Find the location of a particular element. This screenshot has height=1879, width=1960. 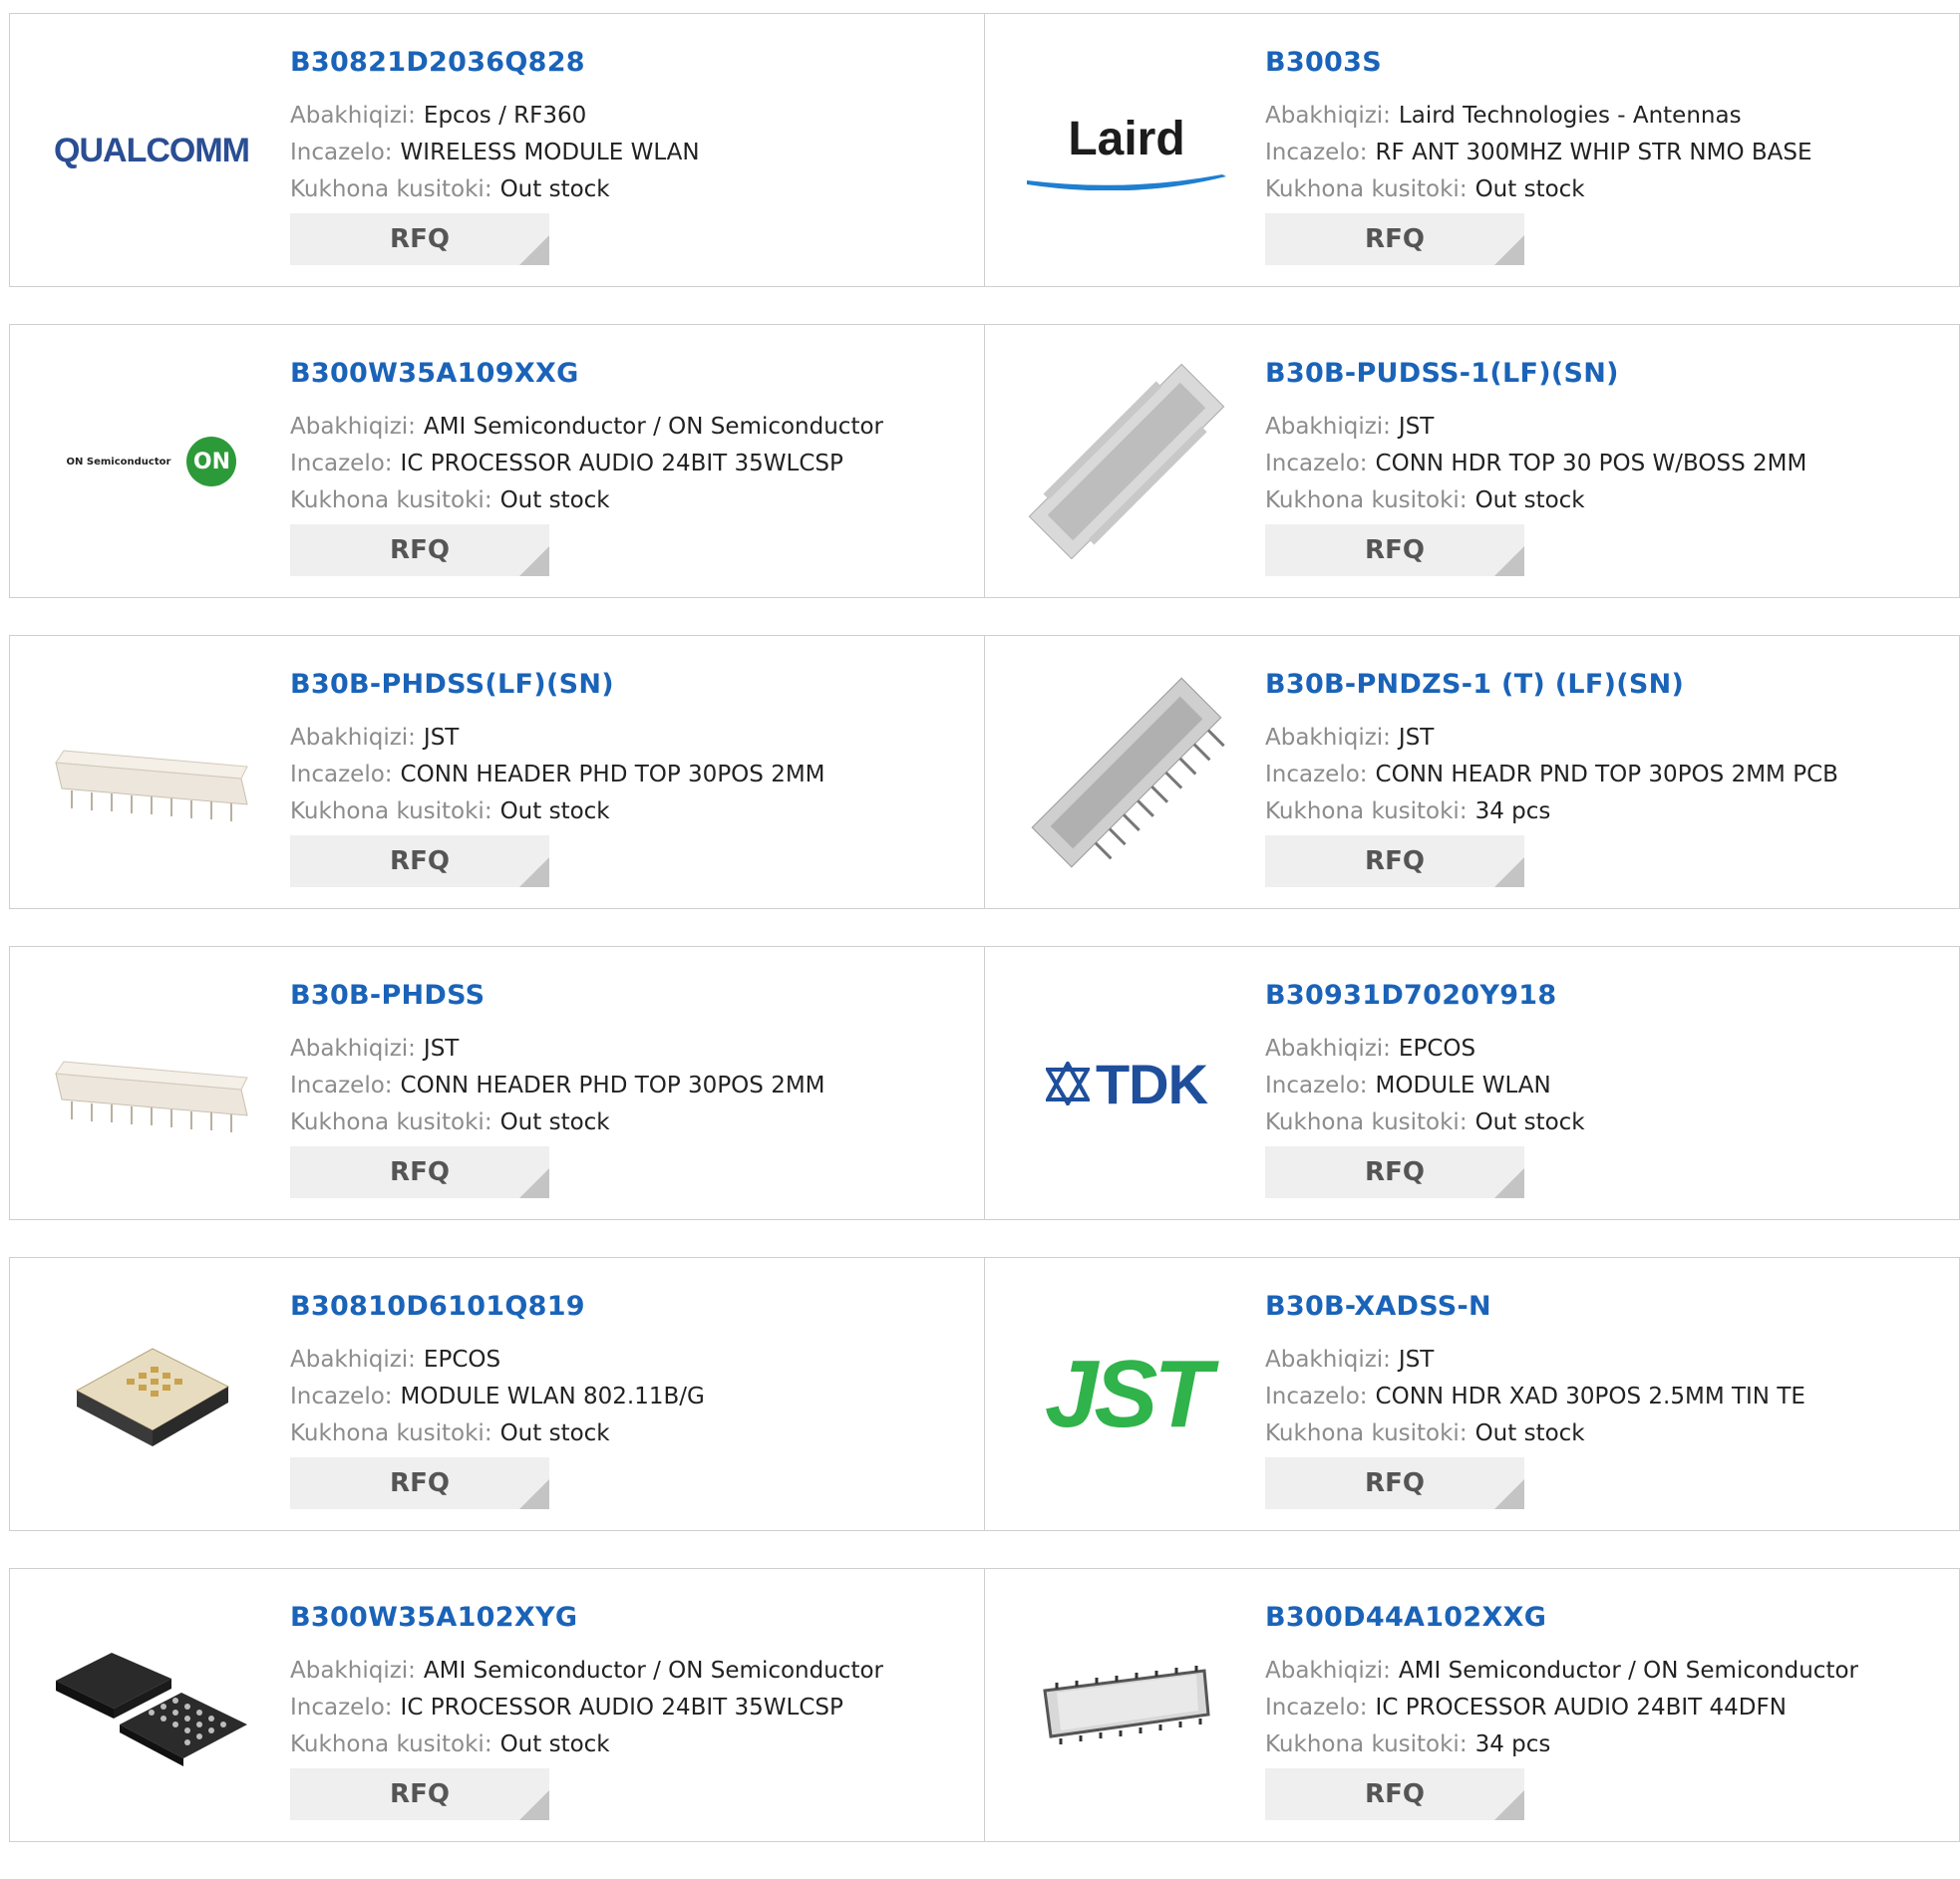

module-chip-photo is located at coordinates (151, 1395).